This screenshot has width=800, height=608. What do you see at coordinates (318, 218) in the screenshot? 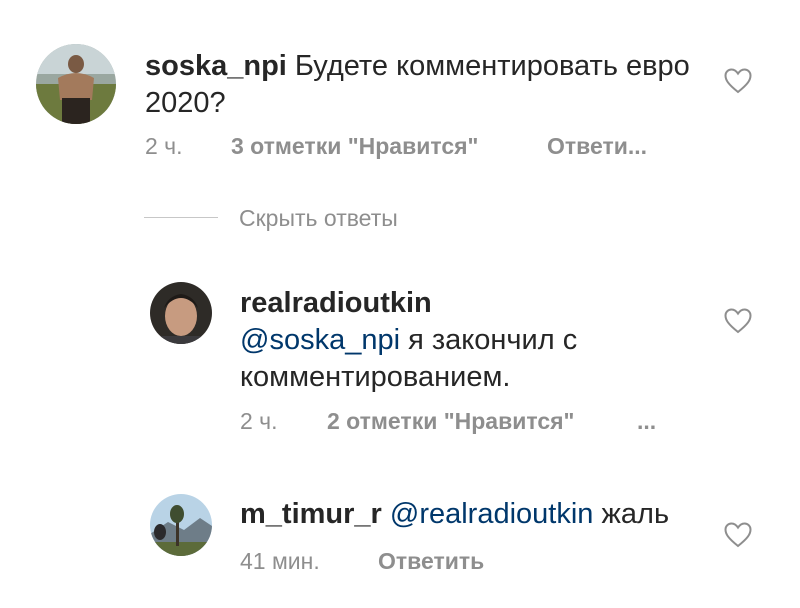
I see `hide-replies-button: Скрыть ответы` at bounding box center [318, 218].